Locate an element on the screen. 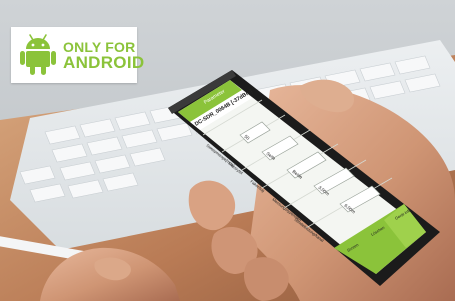  android-robot-icon is located at coordinates (38, 54).